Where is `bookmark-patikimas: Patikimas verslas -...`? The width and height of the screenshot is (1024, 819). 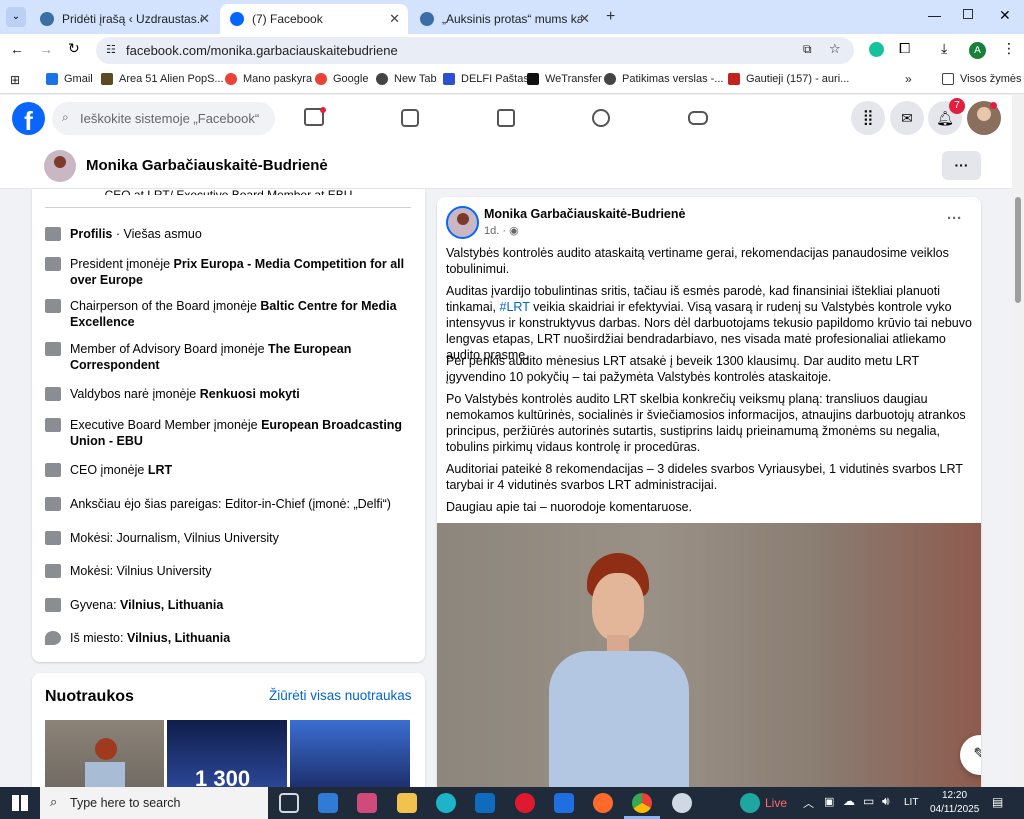
bookmark-patikimas: Patikimas verslas -... is located at coordinates (663, 79).